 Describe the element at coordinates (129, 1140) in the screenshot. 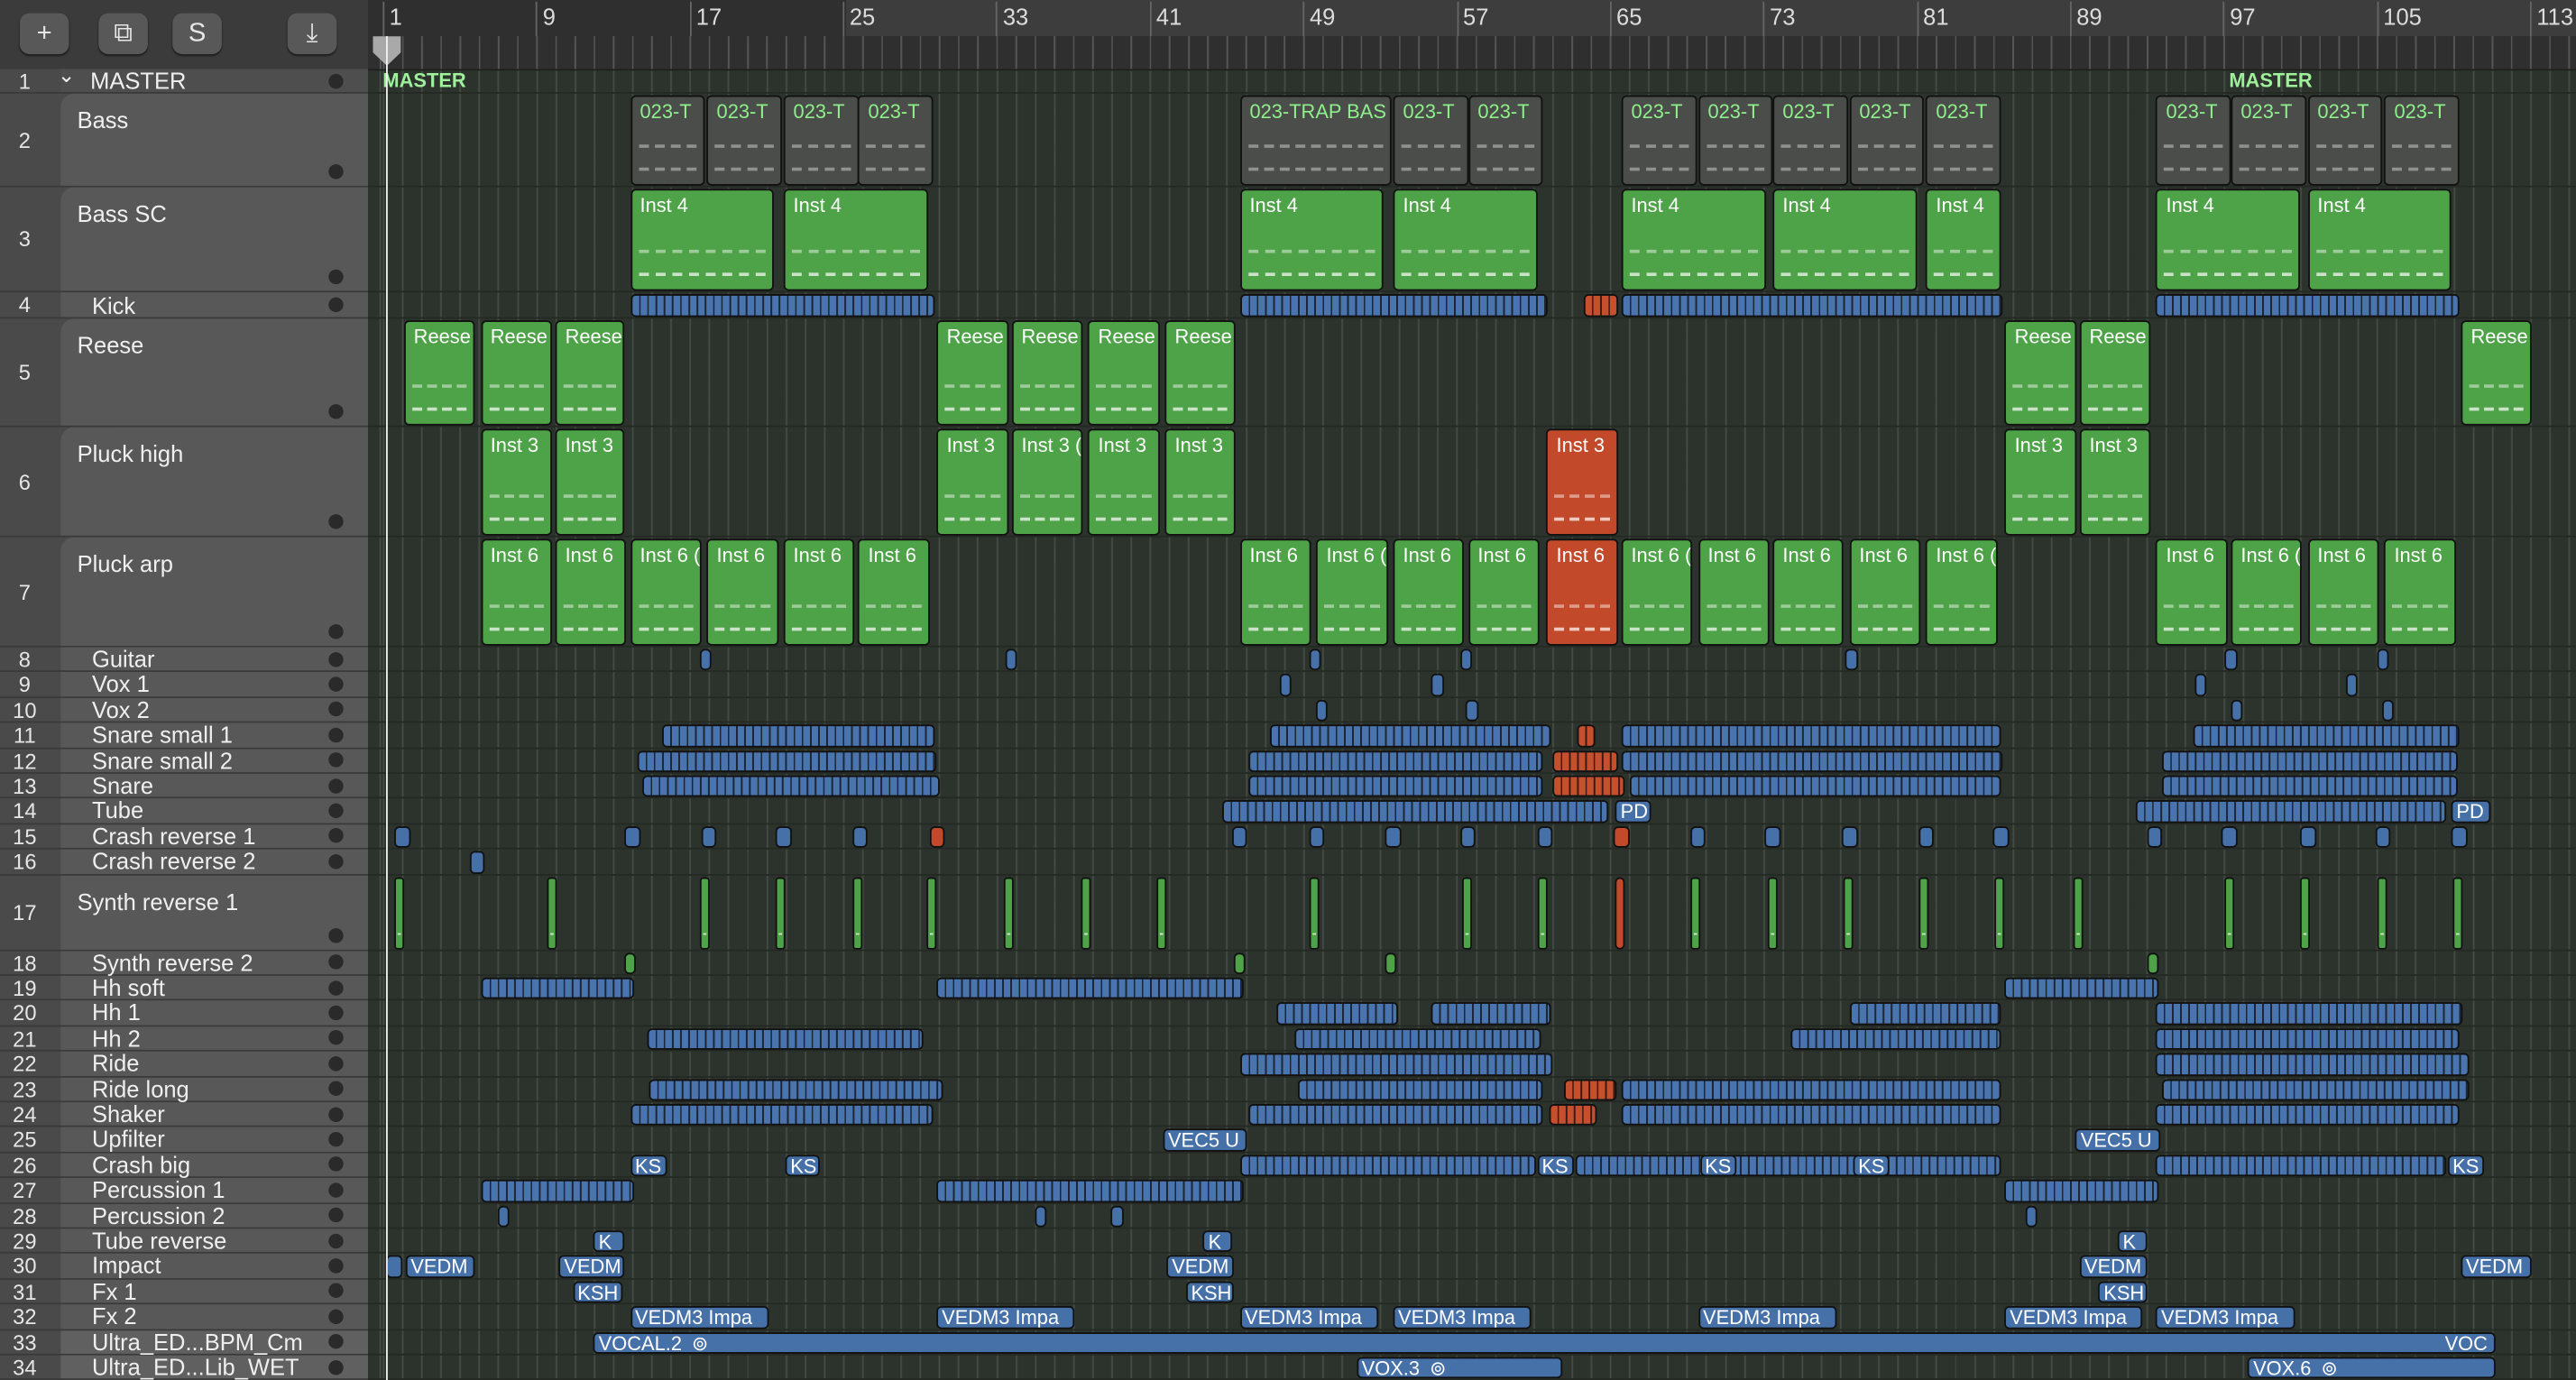

I see `track-name: Upfilter` at that location.